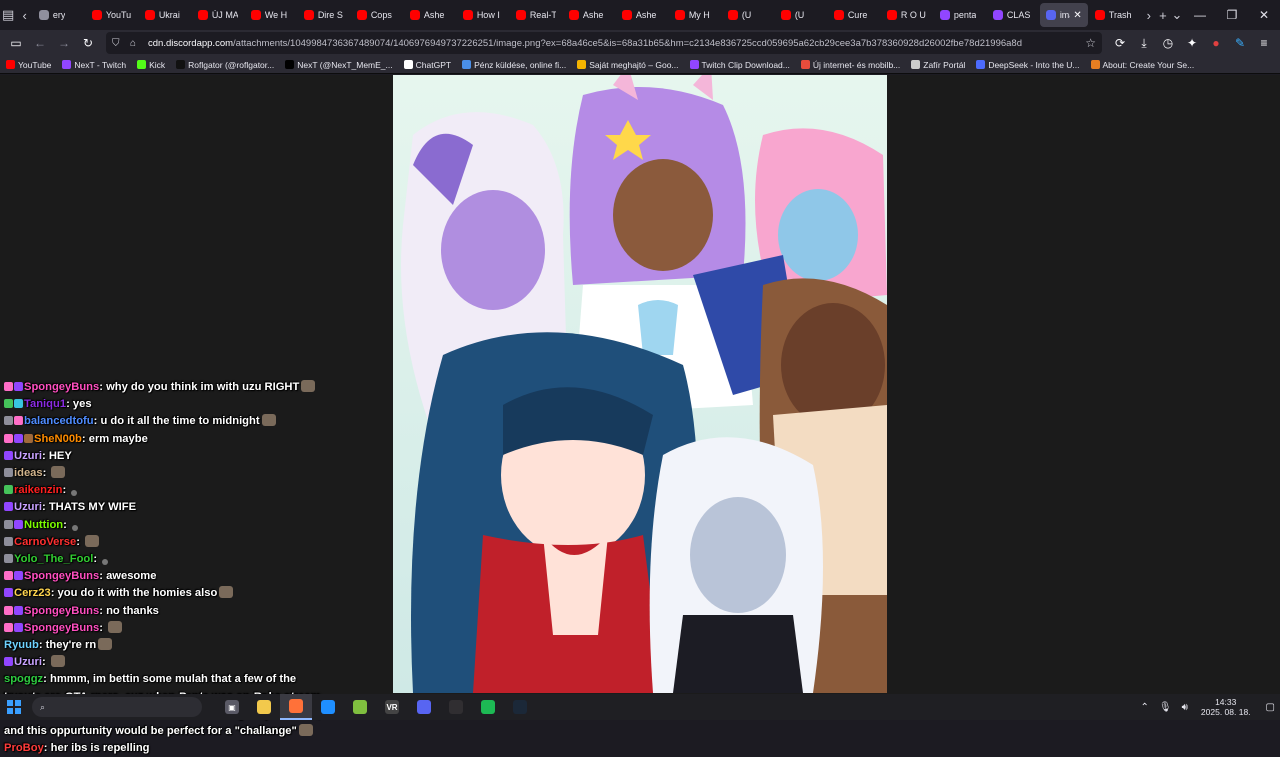 This screenshot has height=757, width=1280. Describe the element at coordinates (938, 65) in the screenshot. I see `bookmark-item: Zafír Portál` at that location.